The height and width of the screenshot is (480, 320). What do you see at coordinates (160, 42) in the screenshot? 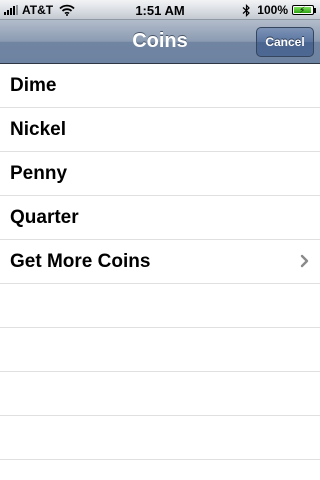
I see `navigation-bar: Coins Cancel` at bounding box center [160, 42].